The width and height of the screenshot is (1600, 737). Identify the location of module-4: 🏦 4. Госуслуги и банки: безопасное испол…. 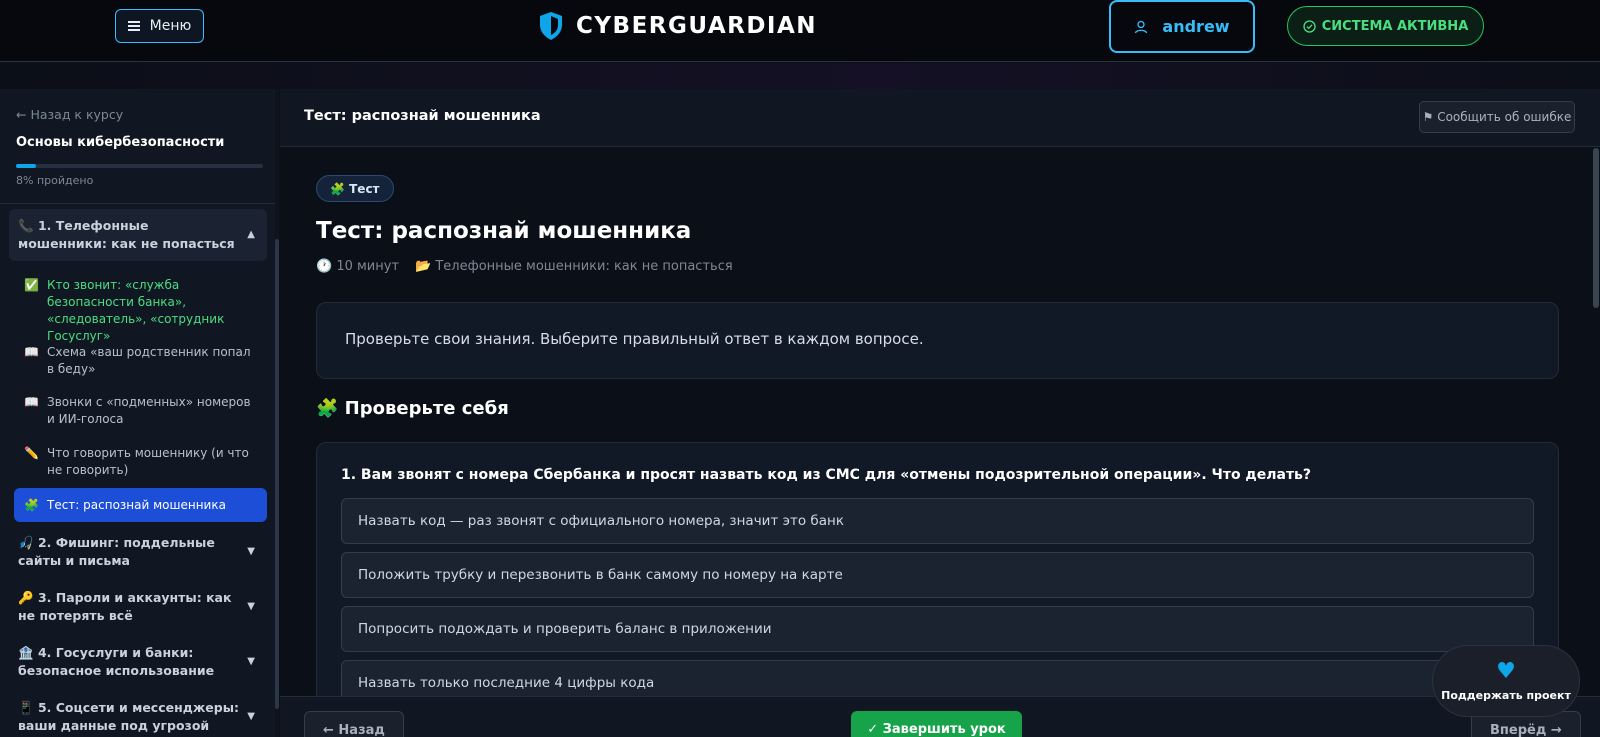
(138, 662).